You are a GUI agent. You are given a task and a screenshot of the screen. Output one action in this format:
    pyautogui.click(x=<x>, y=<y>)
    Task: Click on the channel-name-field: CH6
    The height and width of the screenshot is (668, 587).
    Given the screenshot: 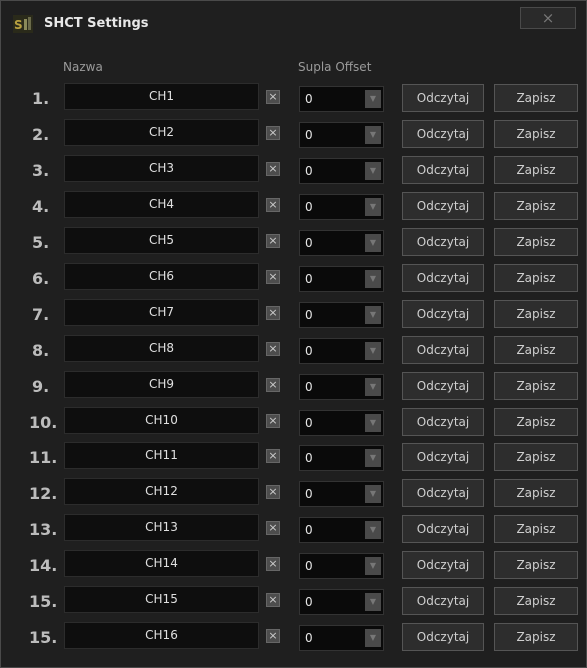 What is the action you would take?
    pyautogui.click(x=161, y=276)
    